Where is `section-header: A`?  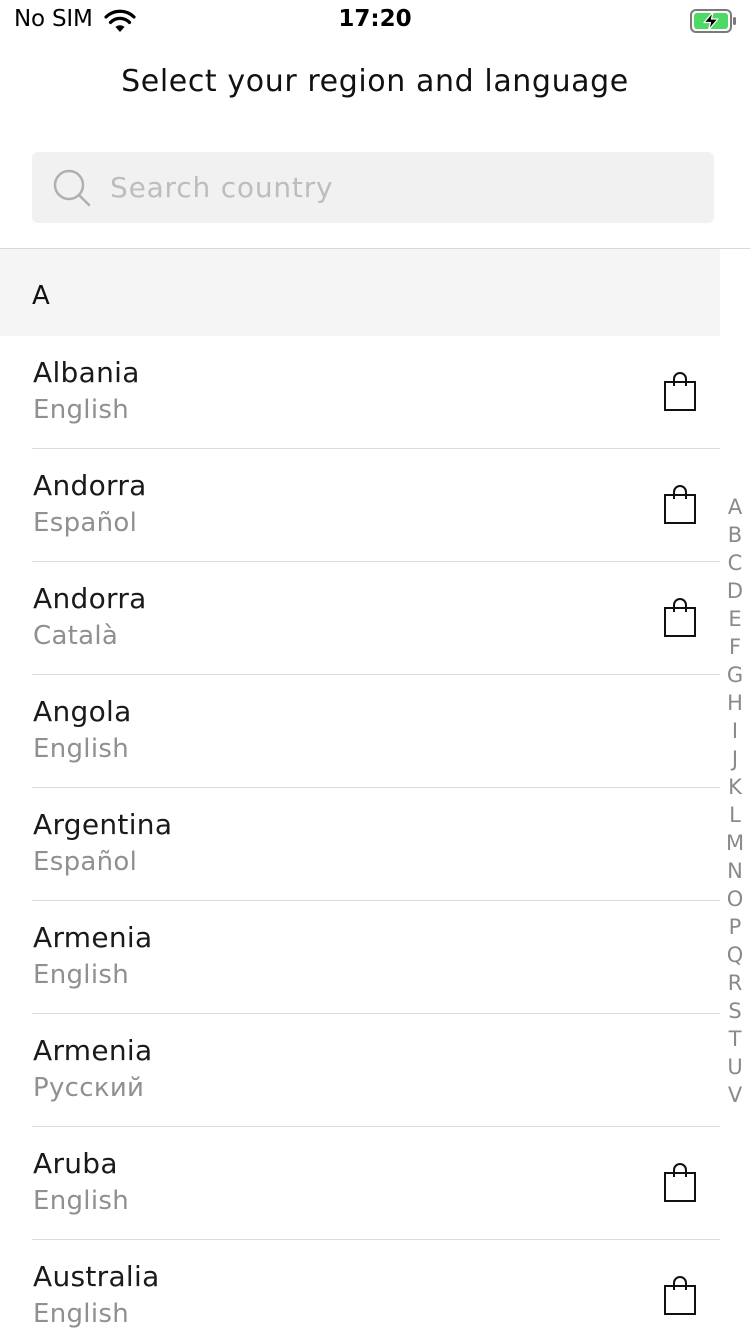
section-header: A is located at coordinates (360, 292).